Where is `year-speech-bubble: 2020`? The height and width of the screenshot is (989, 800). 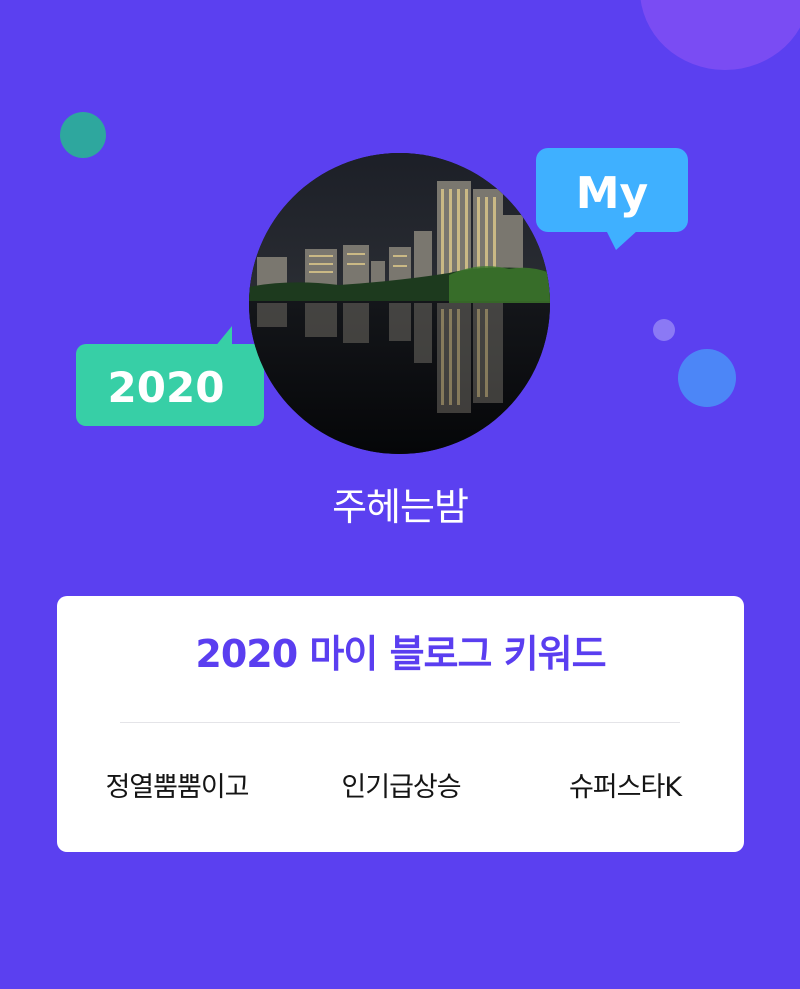
year-speech-bubble: 2020 is located at coordinates (170, 375).